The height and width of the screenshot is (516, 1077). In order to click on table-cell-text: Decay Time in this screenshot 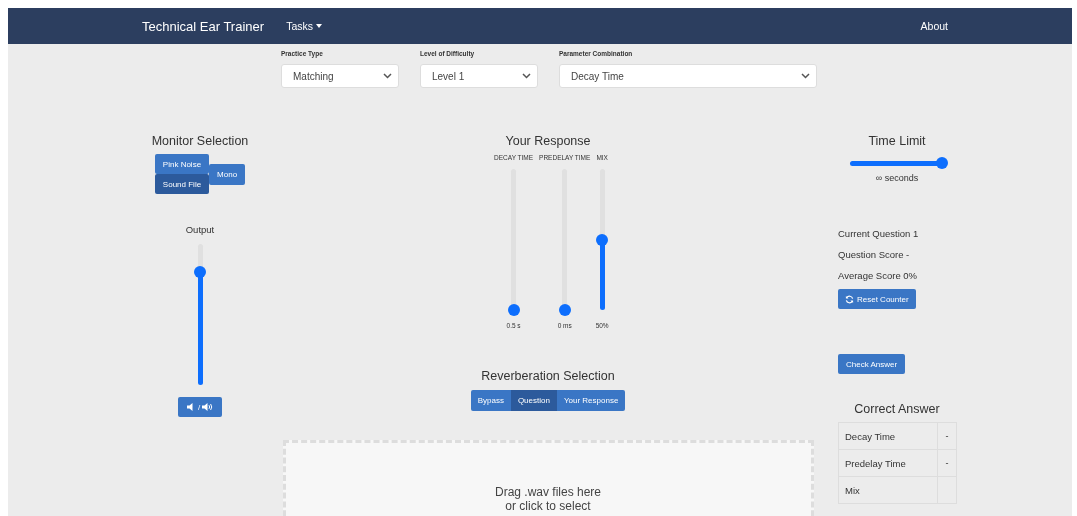, I will do `click(870, 436)`.